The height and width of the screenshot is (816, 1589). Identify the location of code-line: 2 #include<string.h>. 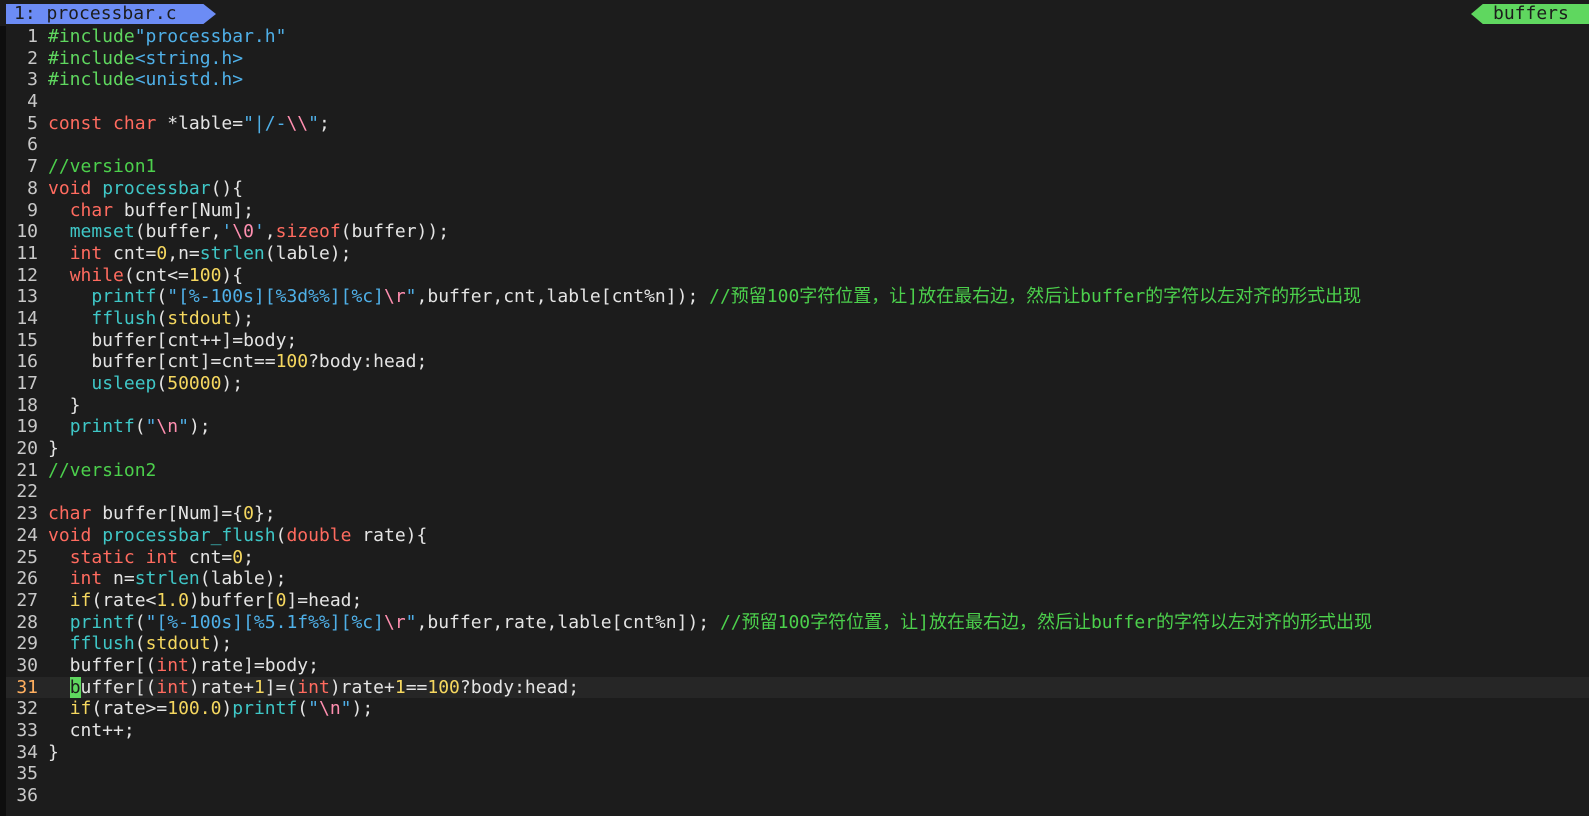
(797, 59).